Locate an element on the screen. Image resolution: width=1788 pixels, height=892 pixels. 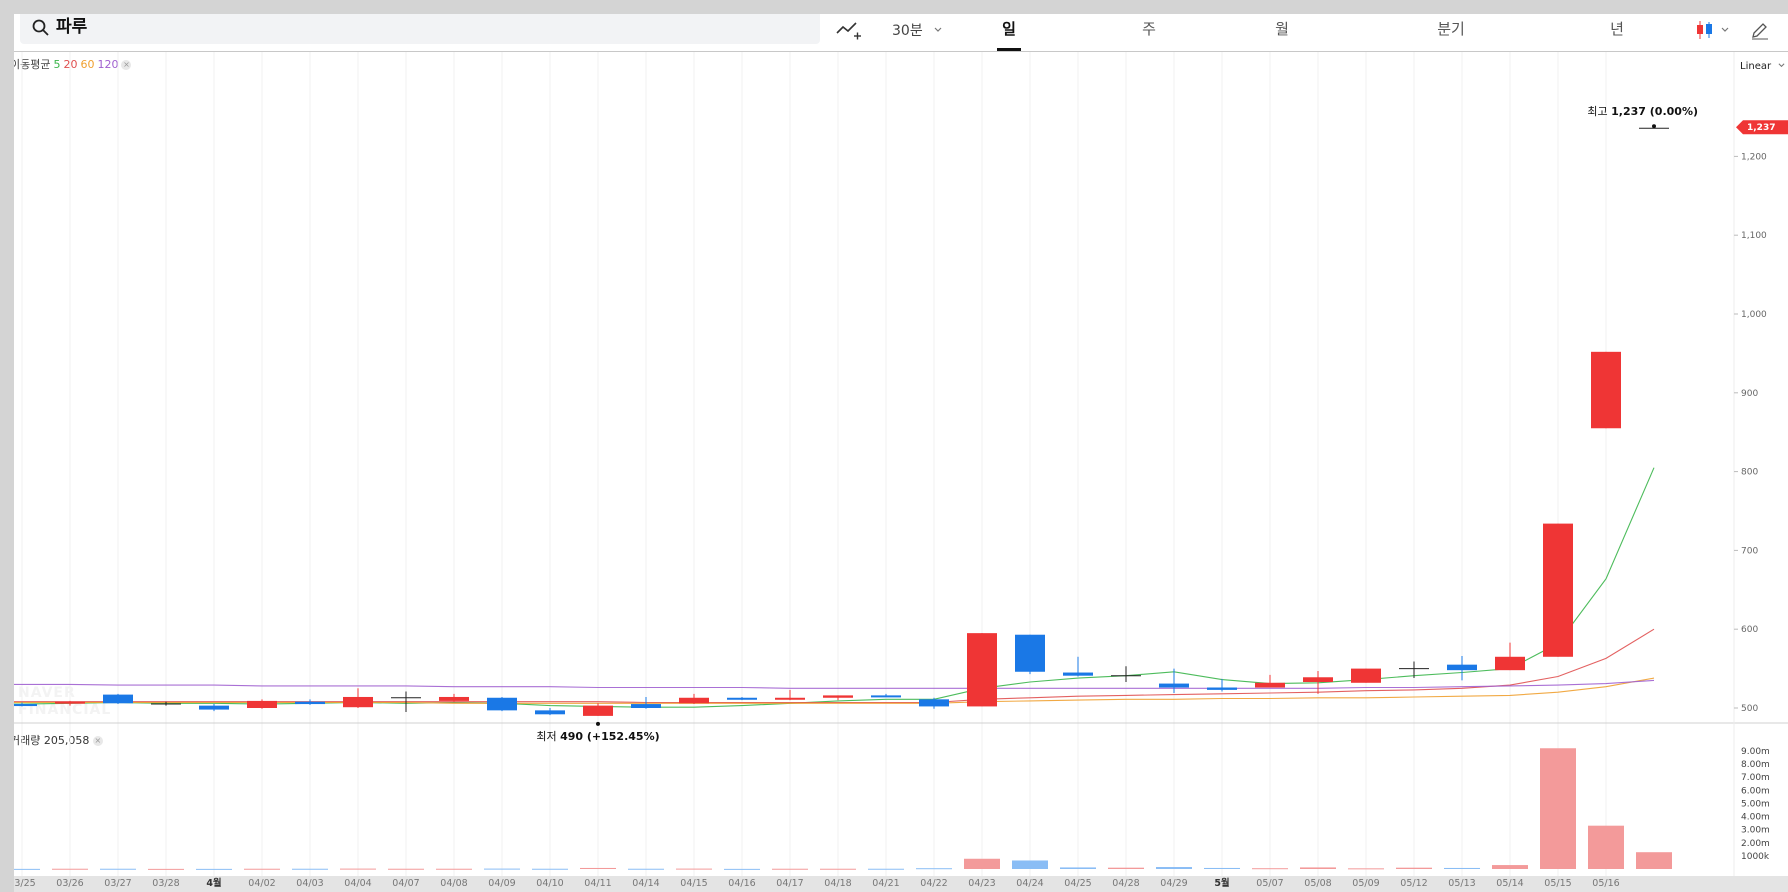
high-price-label: 최고 1,237 (0.00%) is located at coordinates (1642, 111).